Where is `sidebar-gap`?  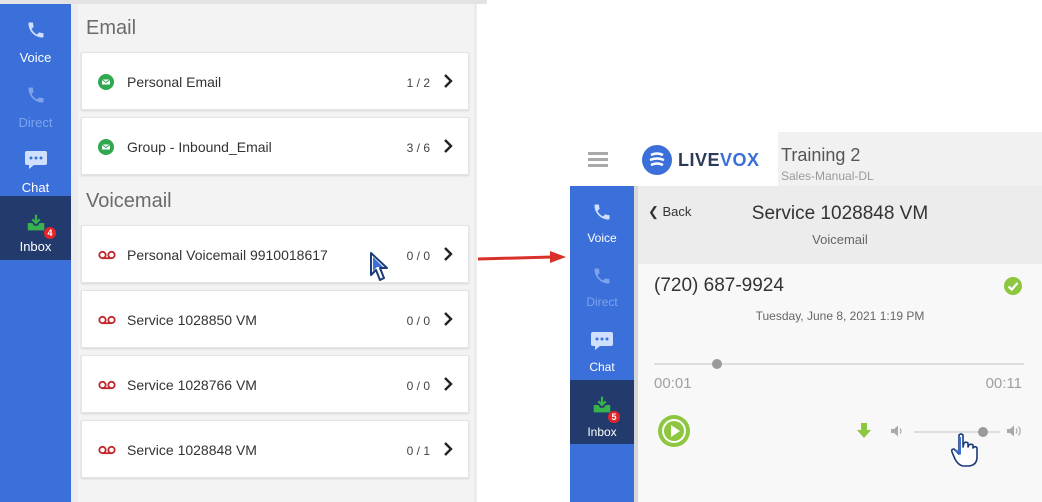 sidebar-gap is located at coordinates (74, 253).